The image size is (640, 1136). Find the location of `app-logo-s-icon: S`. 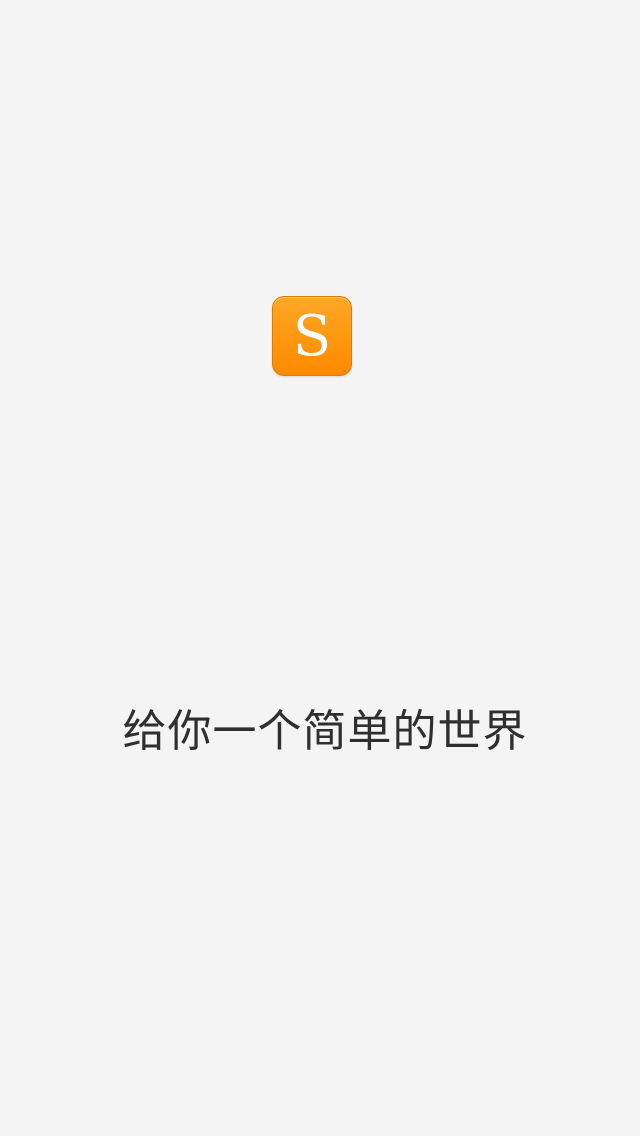

app-logo-s-icon: S is located at coordinates (312, 336).